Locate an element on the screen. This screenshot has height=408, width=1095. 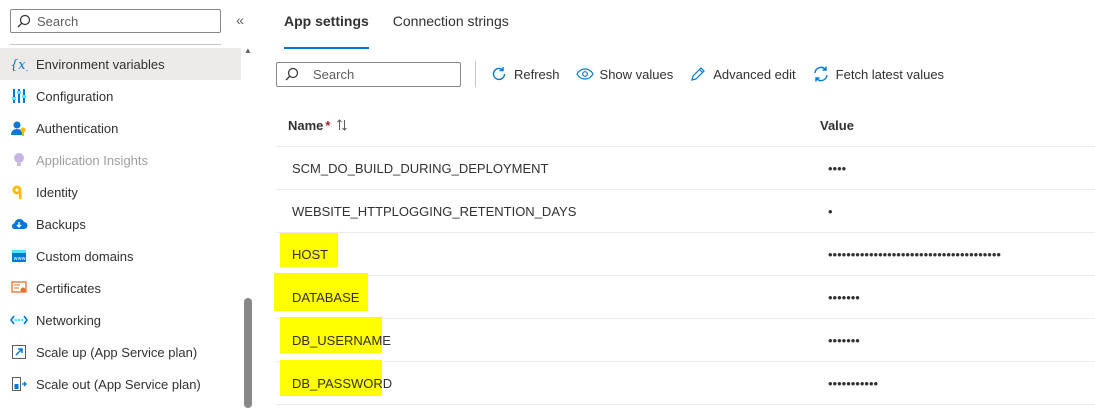
sidebar-item-label: Scale up (App Service plan) is located at coordinates (117, 352).